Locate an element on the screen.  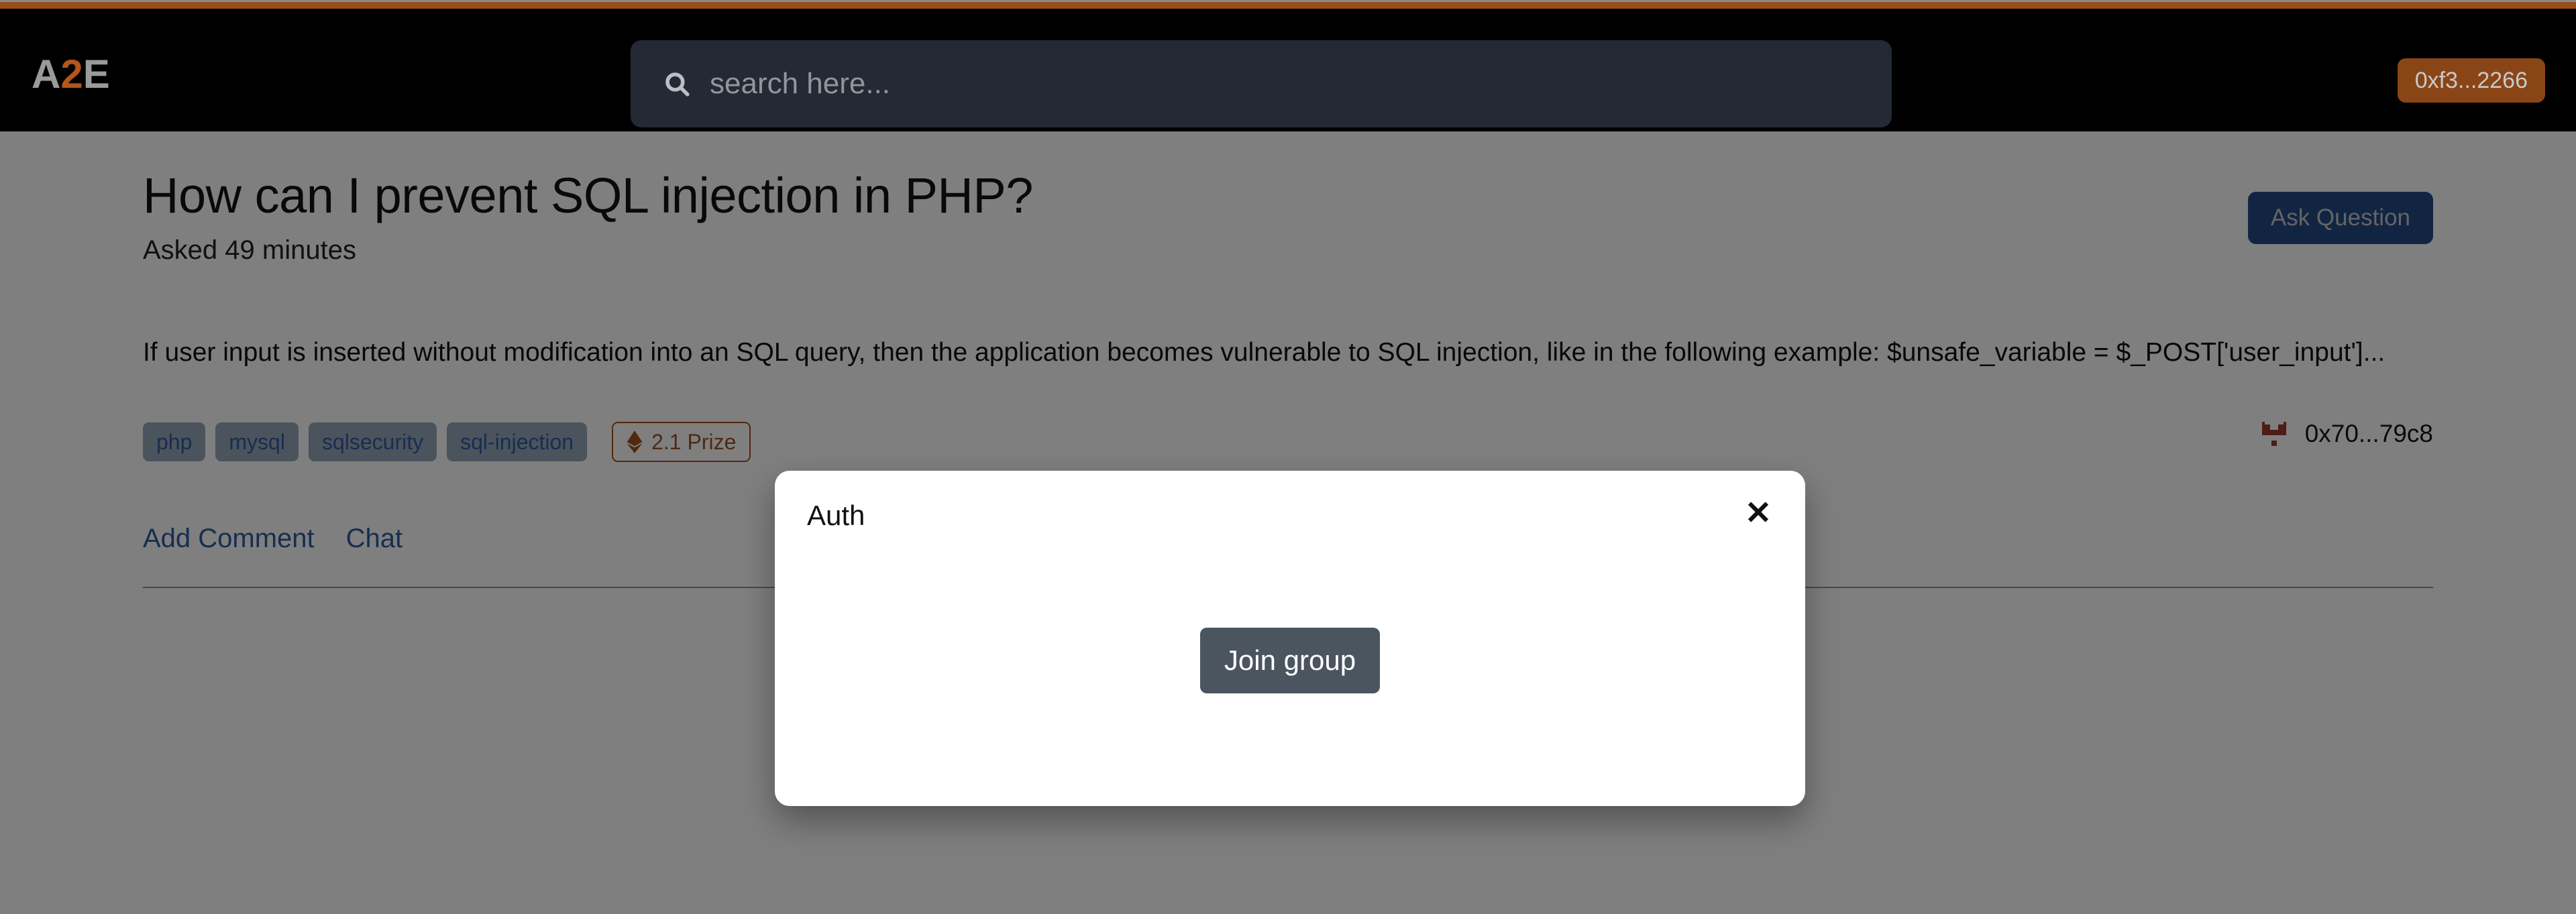
logo-letter-a: A is located at coordinates (46, 74).